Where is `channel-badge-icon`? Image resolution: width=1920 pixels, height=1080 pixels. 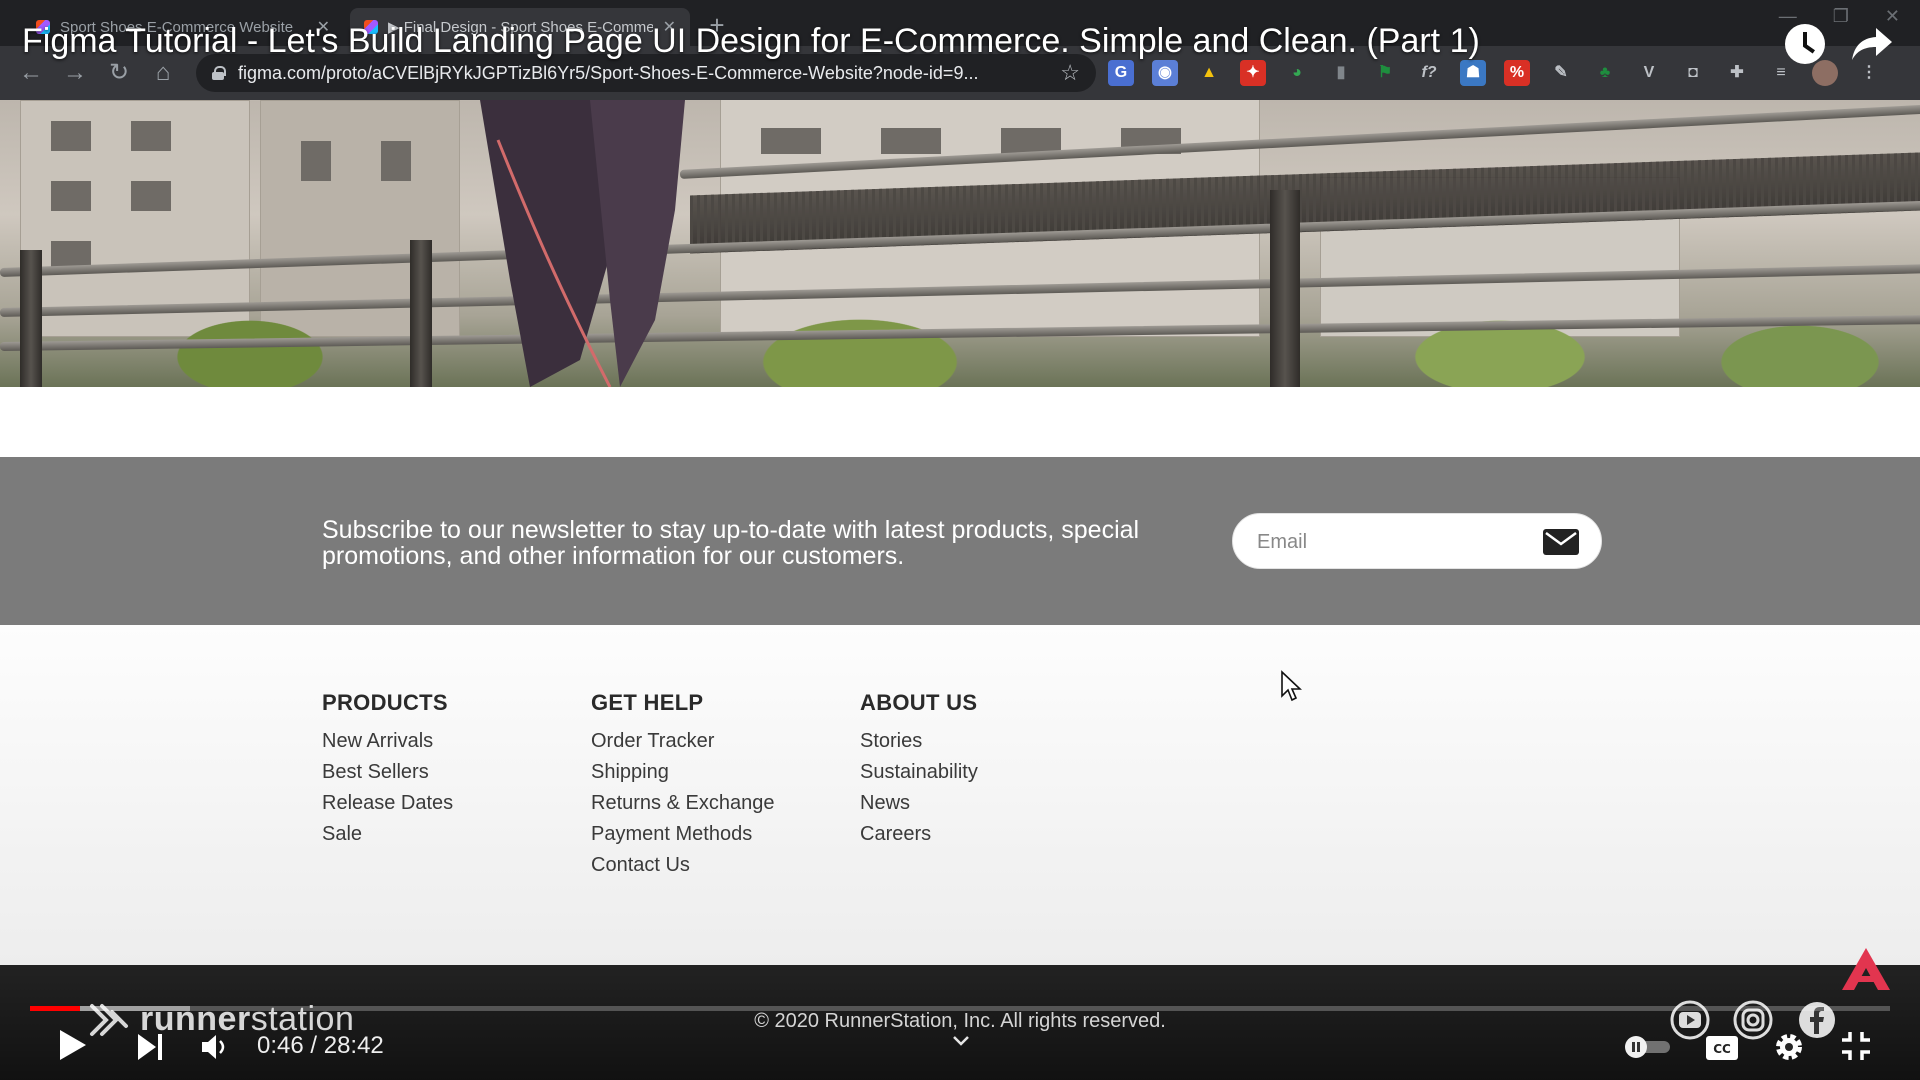 channel-badge-icon is located at coordinates (1866, 969).